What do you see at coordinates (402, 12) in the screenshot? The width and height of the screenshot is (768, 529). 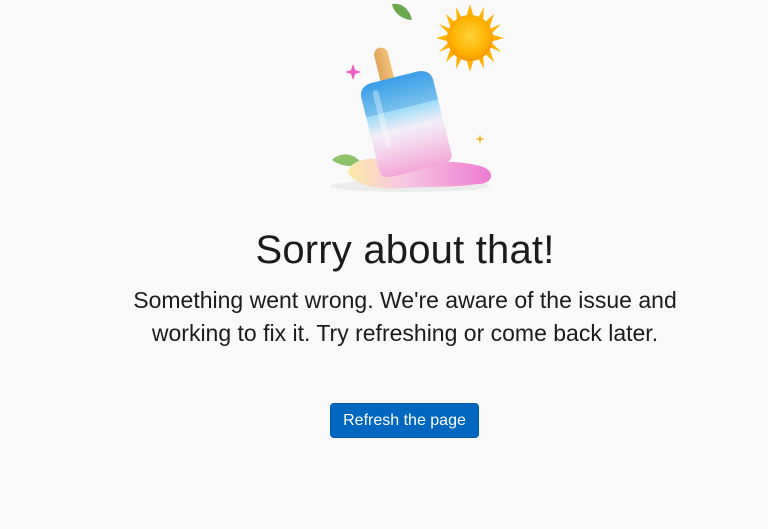 I see `leaf-icon` at bounding box center [402, 12].